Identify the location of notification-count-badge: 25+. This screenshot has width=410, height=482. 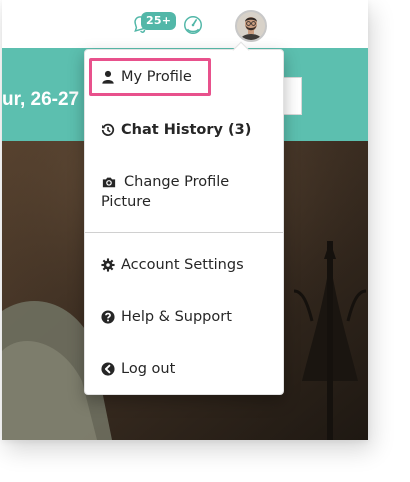
(159, 21).